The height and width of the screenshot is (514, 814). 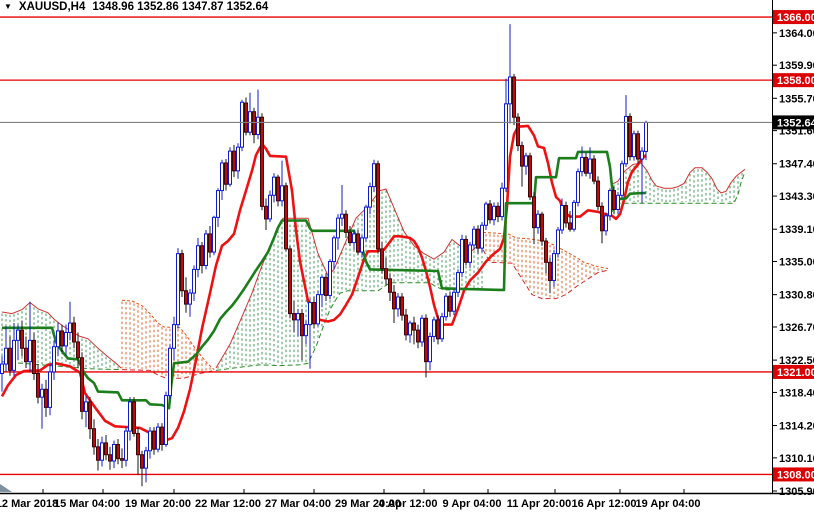 What do you see at coordinates (795, 81) in the screenshot?
I see `svg-text: 1358.00` at bounding box center [795, 81].